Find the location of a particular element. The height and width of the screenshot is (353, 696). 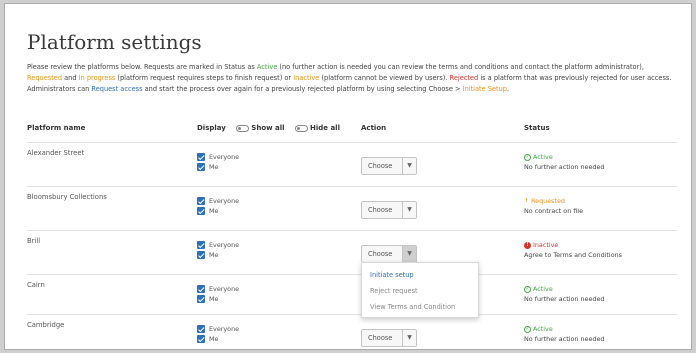

hide-all-toggle is located at coordinates (301, 128).